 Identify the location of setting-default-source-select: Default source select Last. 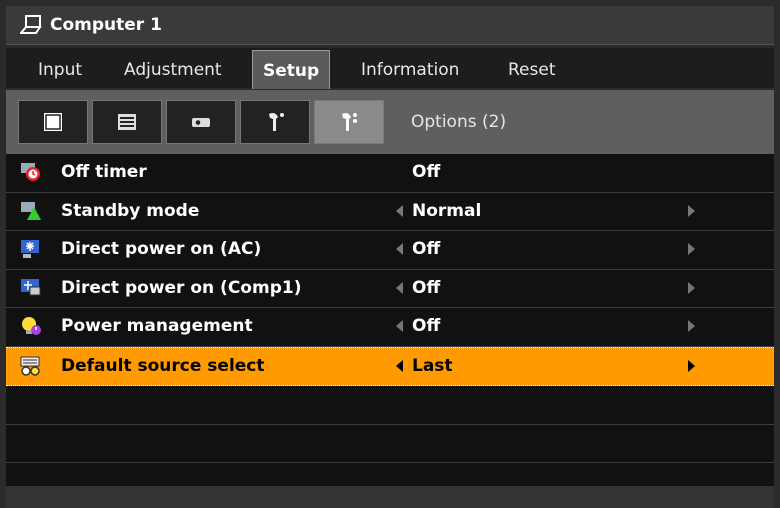
(390, 366).